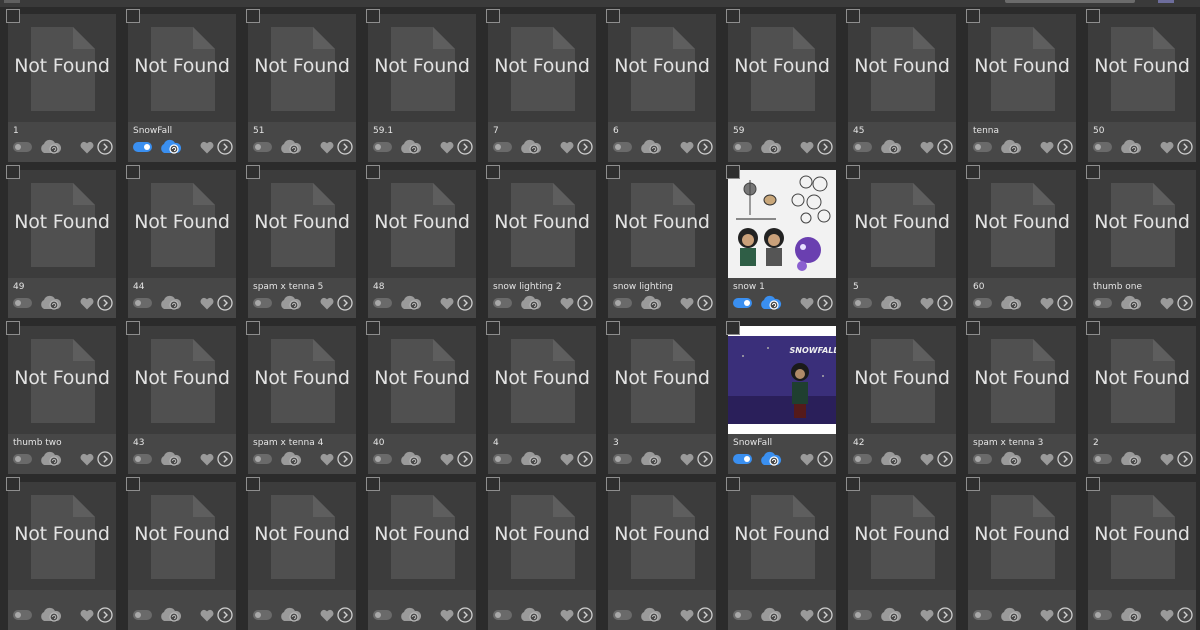  I want to click on file-card: Not Found spam x tenna 5, so click(301, 241).